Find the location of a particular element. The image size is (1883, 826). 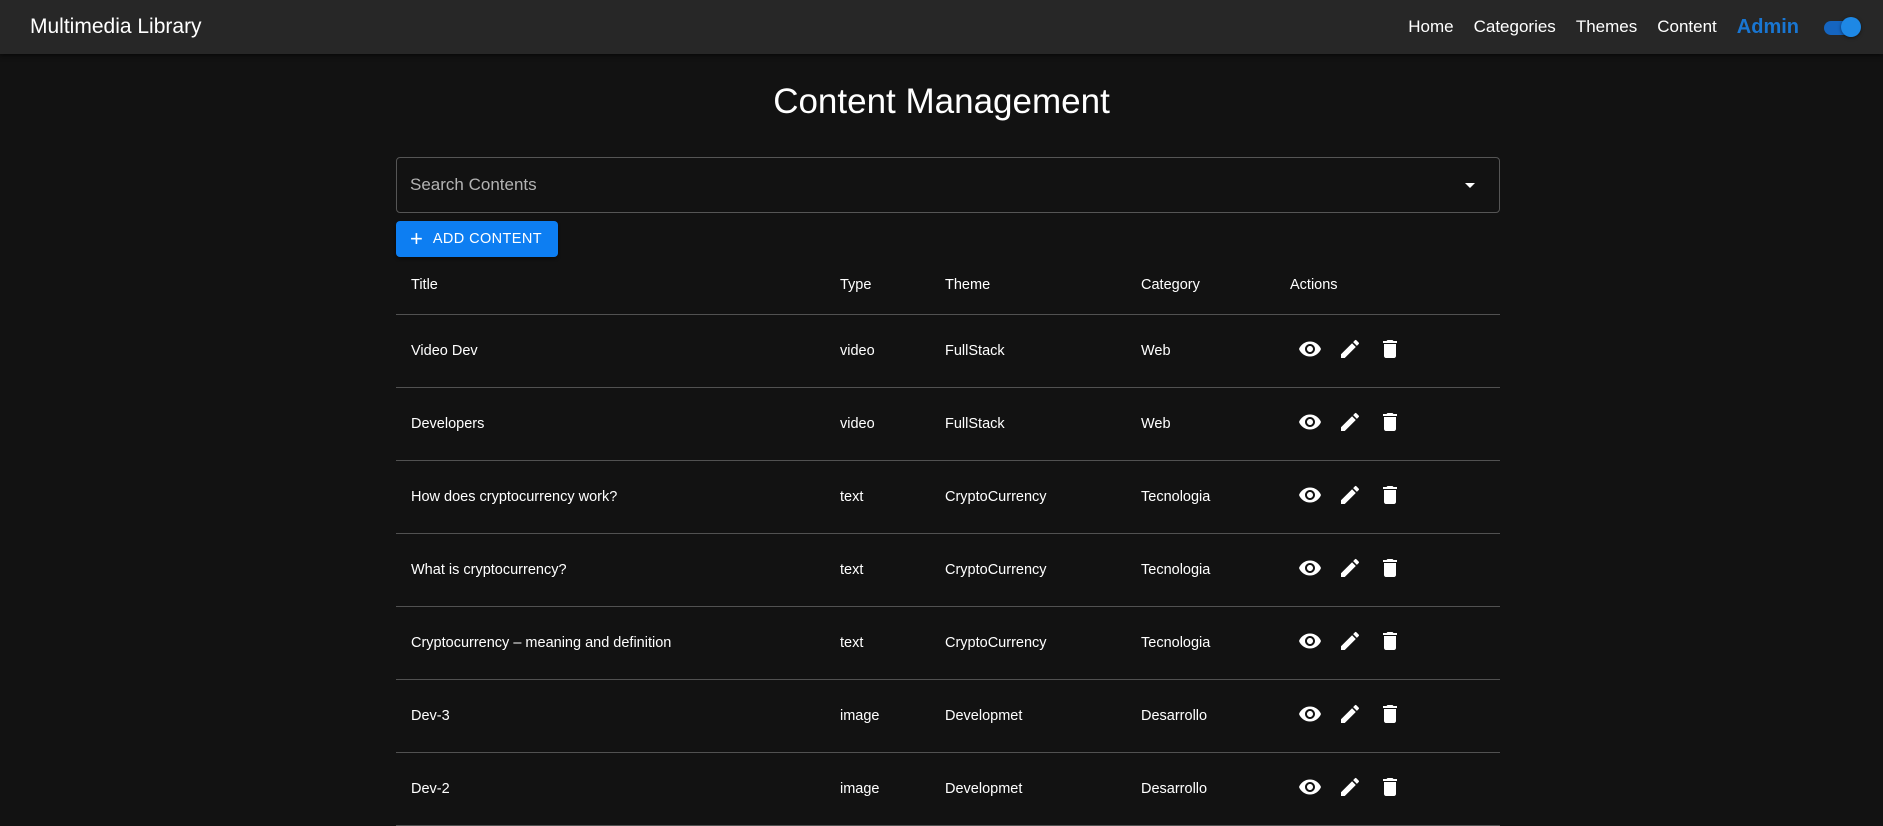

add-content-button: + ADD CONTENT is located at coordinates (477, 239).